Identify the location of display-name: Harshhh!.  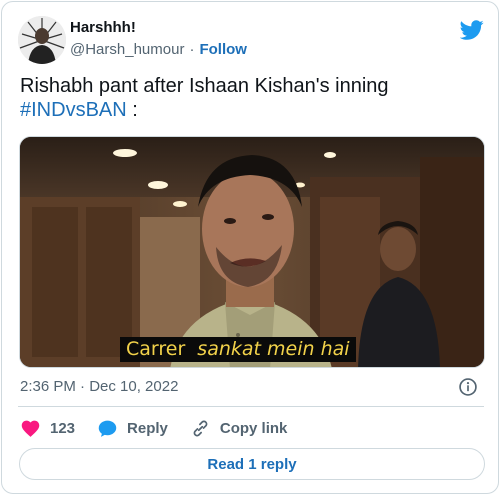
(158, 28).